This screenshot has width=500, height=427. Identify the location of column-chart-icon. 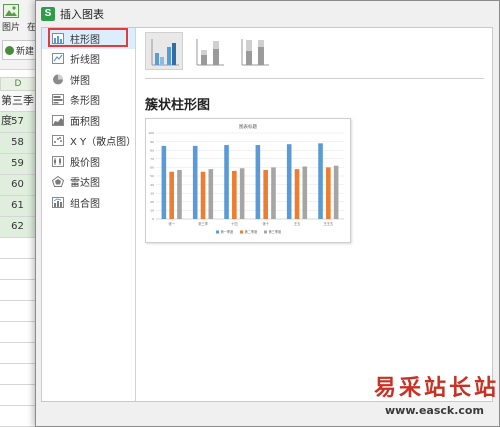
(58, 38).